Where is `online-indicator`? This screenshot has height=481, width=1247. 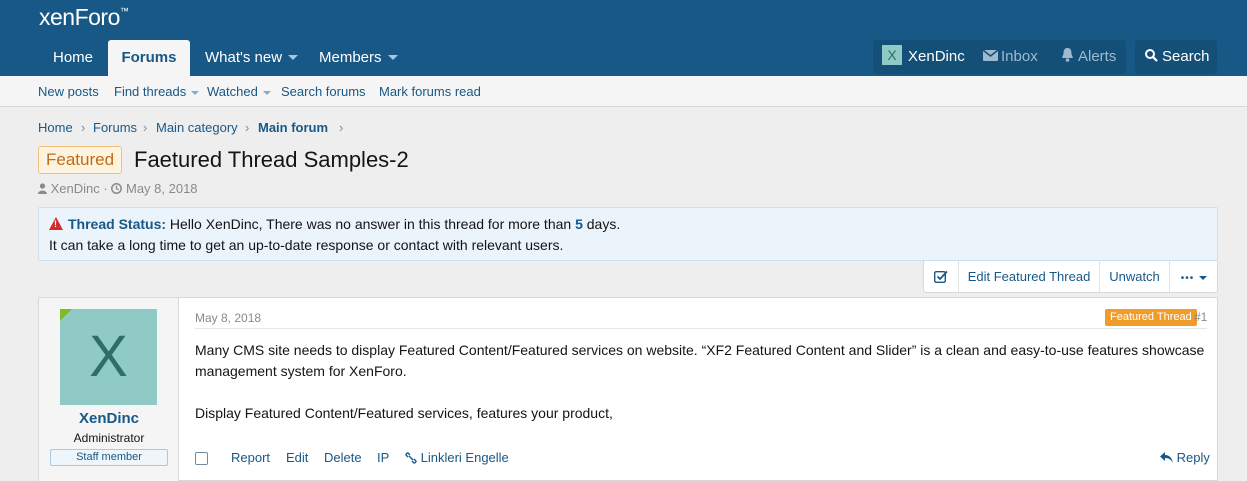 online-indicator is located at coordinates (66, 315).